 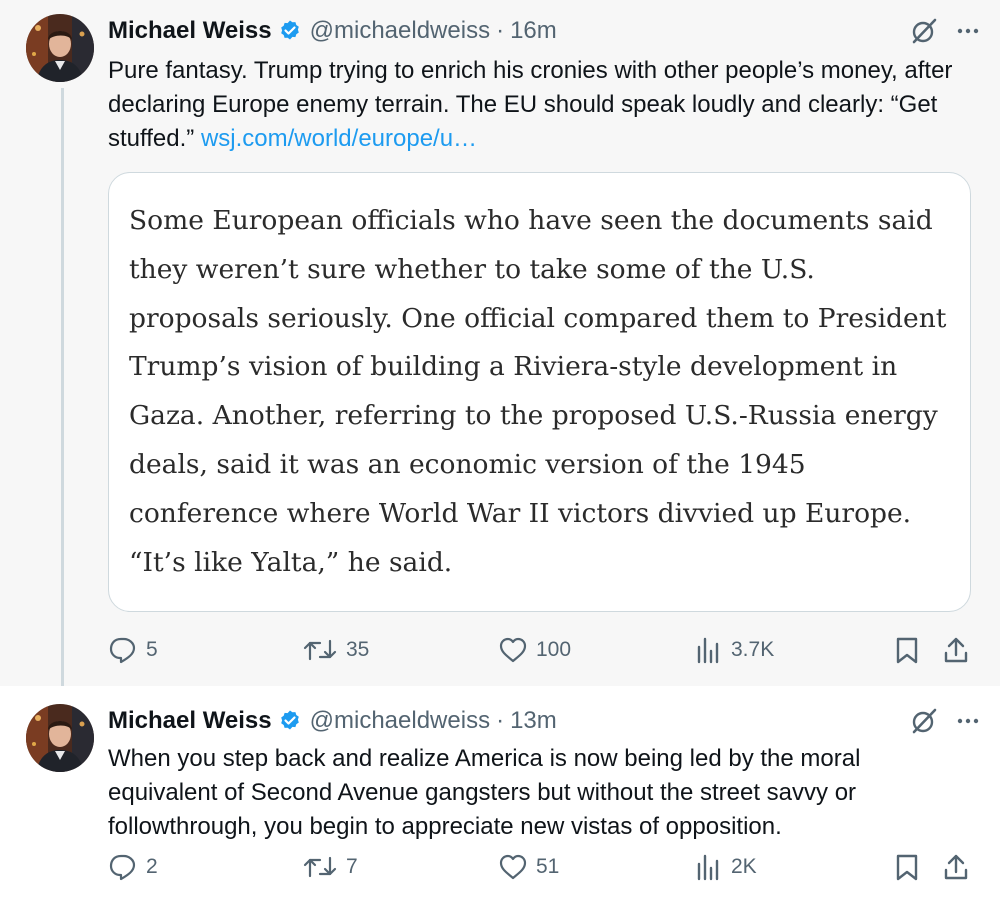 I want to click on tweet-header: Michael Weiss @michaeldweiss · 16m, so click(x=544, y=31).